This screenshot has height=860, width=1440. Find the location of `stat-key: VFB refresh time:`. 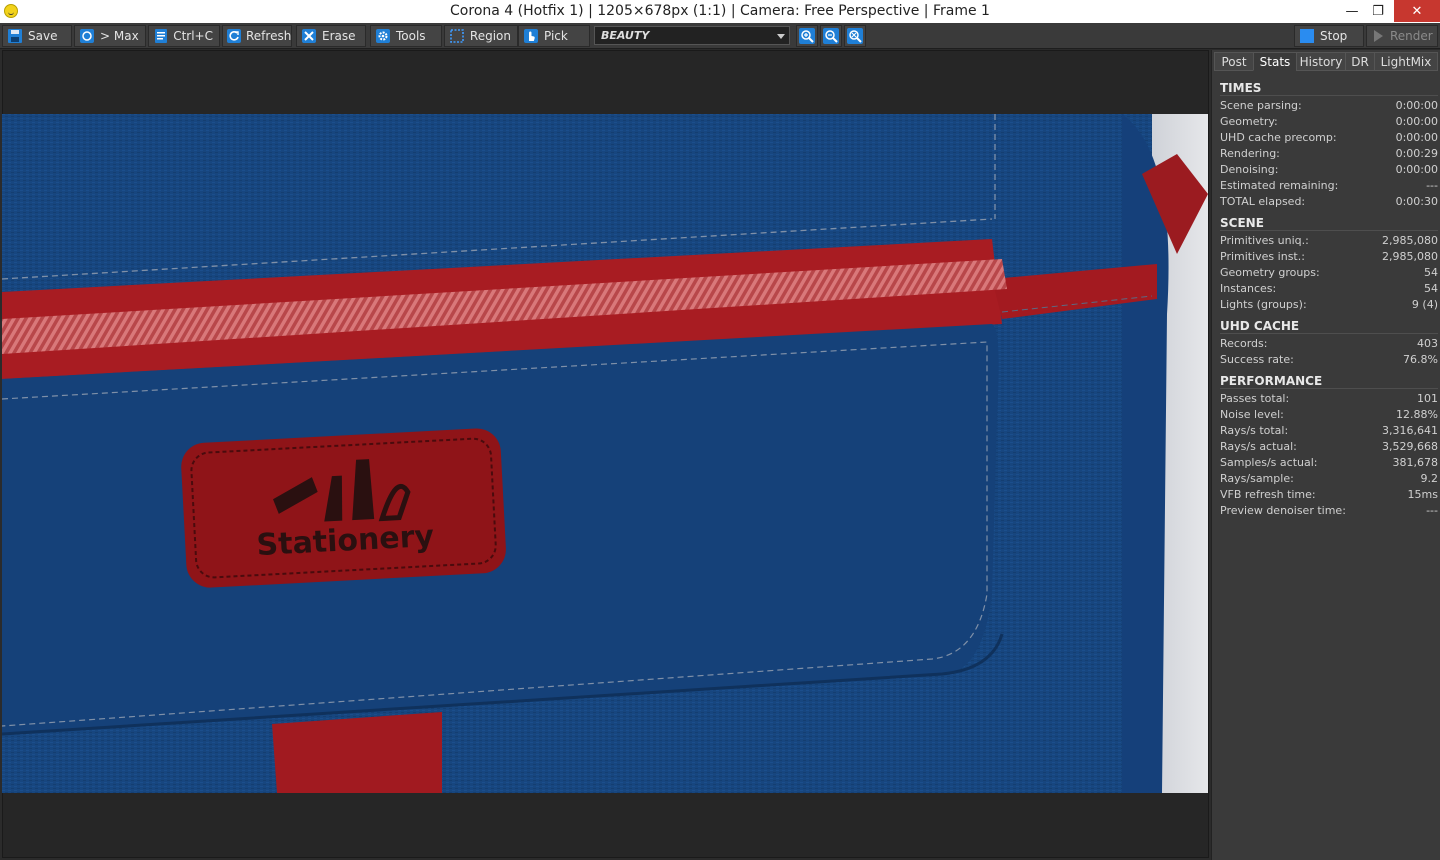

stat-key: VFB refresh time: is located at coordinates (1268, 494).